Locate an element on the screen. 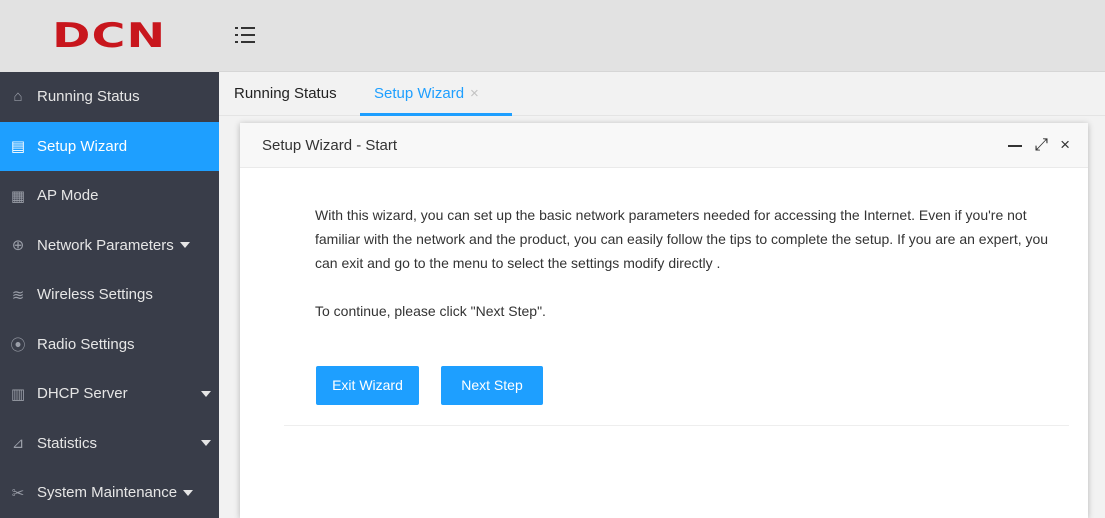 The image size is (1105, 518). logo-area: DCN is located at coordinates (109, 36).